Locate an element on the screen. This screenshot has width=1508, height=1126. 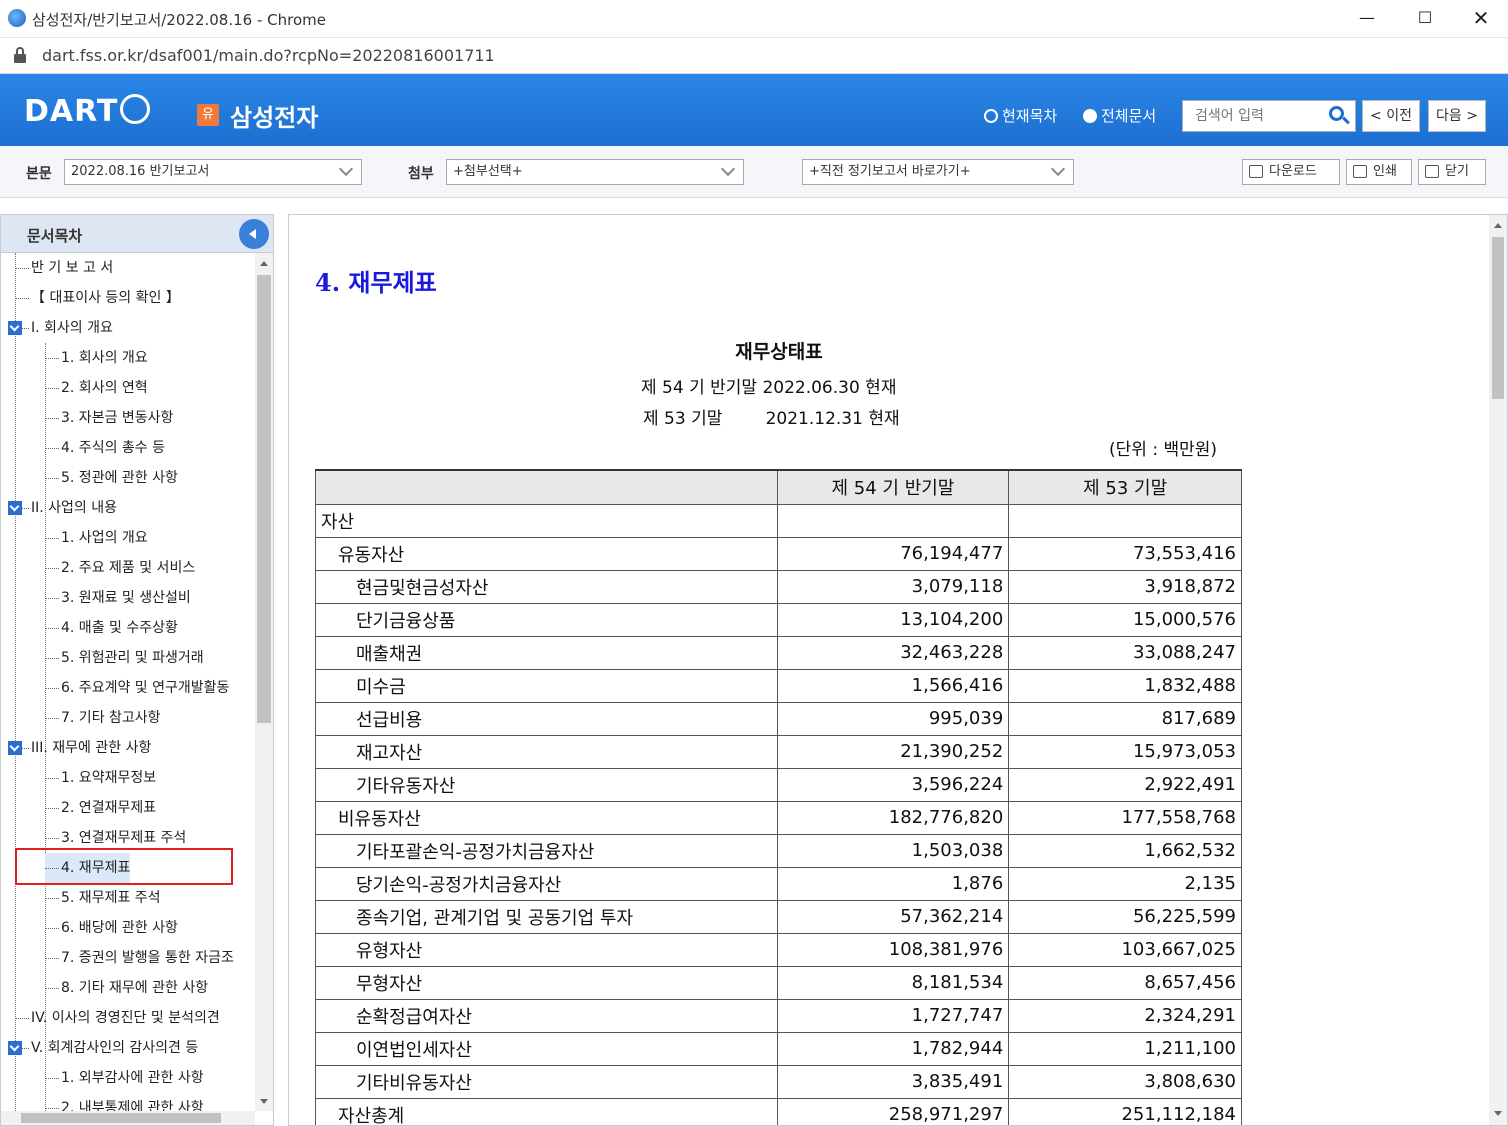
toc-vertical-scrollbar is located at coordinates (264, 682).